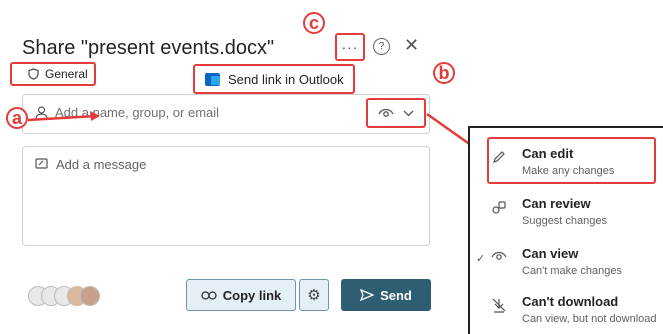 Image resolution: width=663 pixels, height=334 pixels. I want to click on menu-item-title: Can't download, so click(570, 301).